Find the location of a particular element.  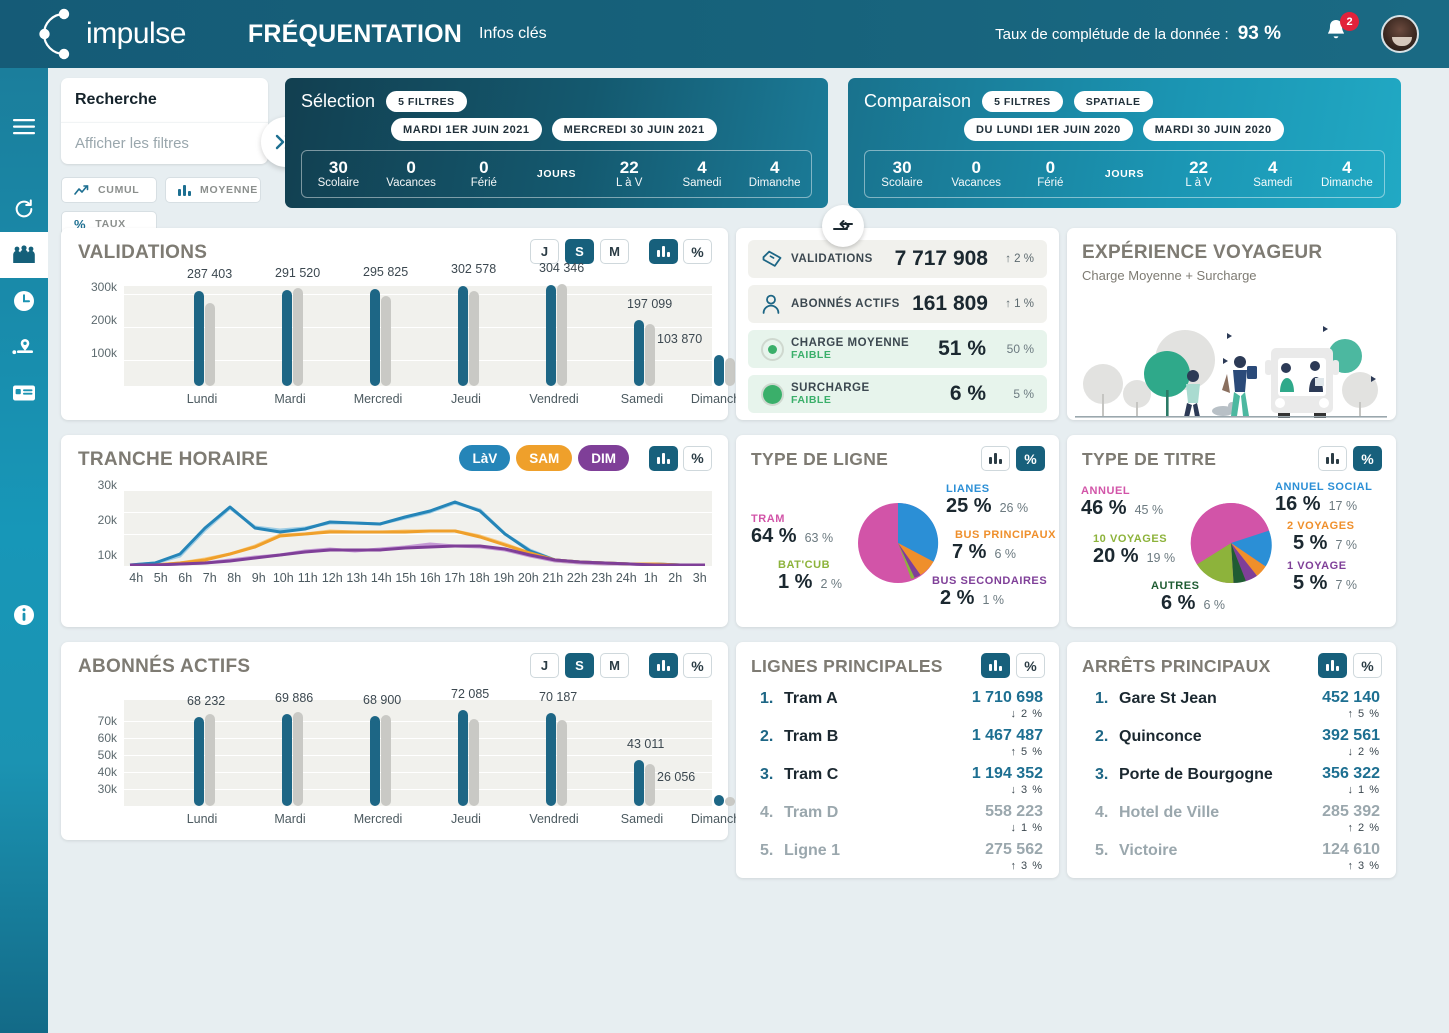

list-item: 3. Porte de Bourgogne 356 322 ↓ 1 % is located at coordinates (1237, 781).